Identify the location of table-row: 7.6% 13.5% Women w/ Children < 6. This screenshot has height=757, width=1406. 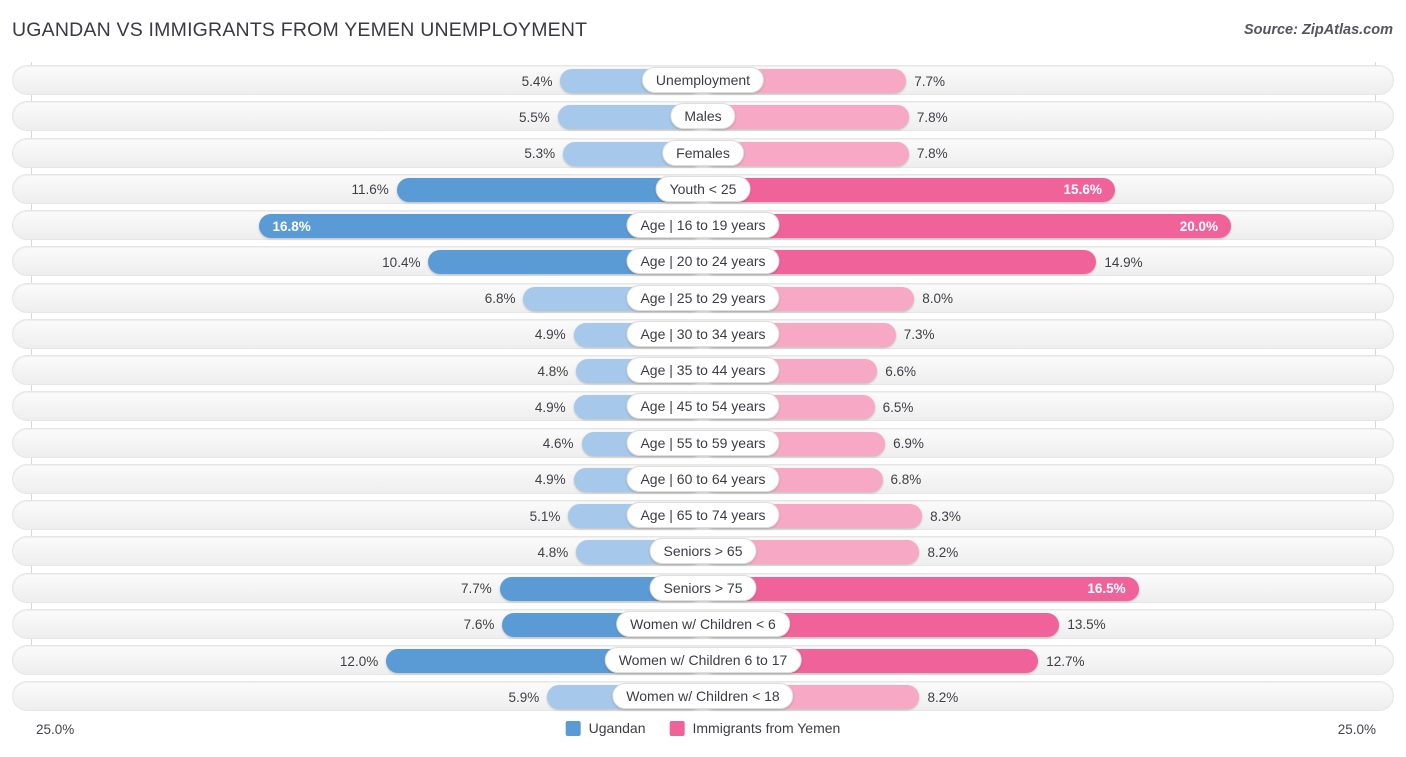
(703, 623).